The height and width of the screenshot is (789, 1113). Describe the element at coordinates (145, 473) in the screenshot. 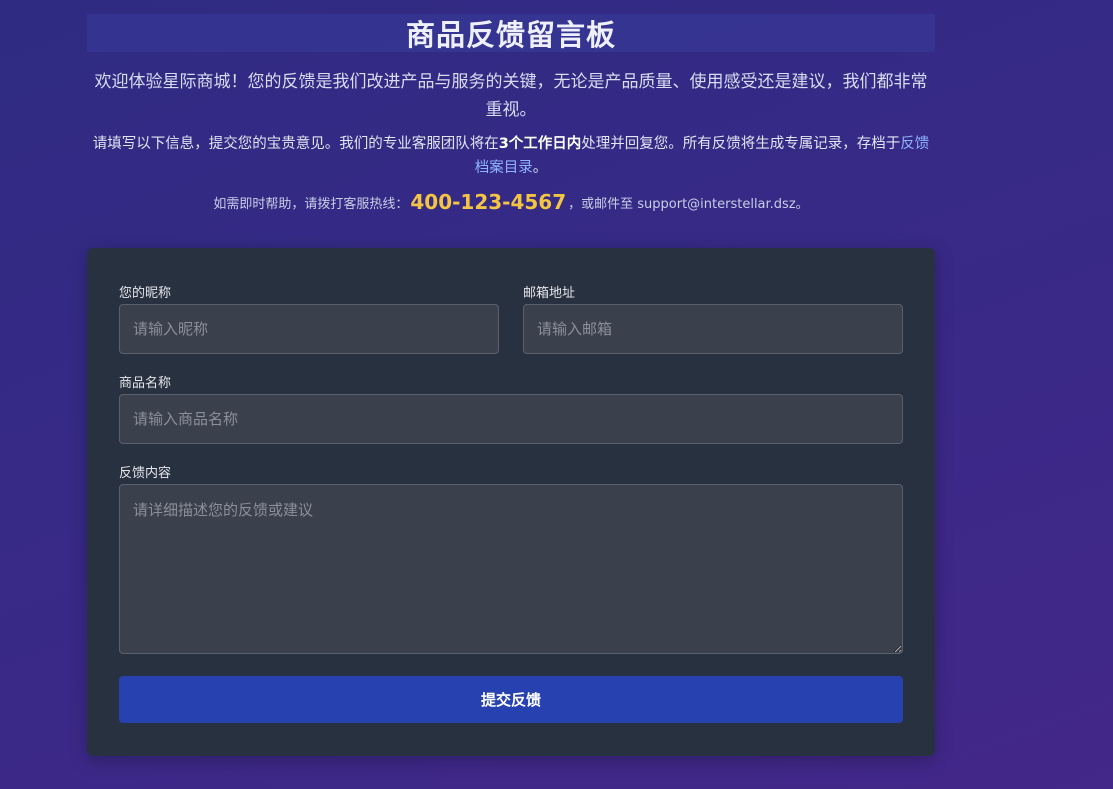

I see `content-label: 反馈内容` at that location.